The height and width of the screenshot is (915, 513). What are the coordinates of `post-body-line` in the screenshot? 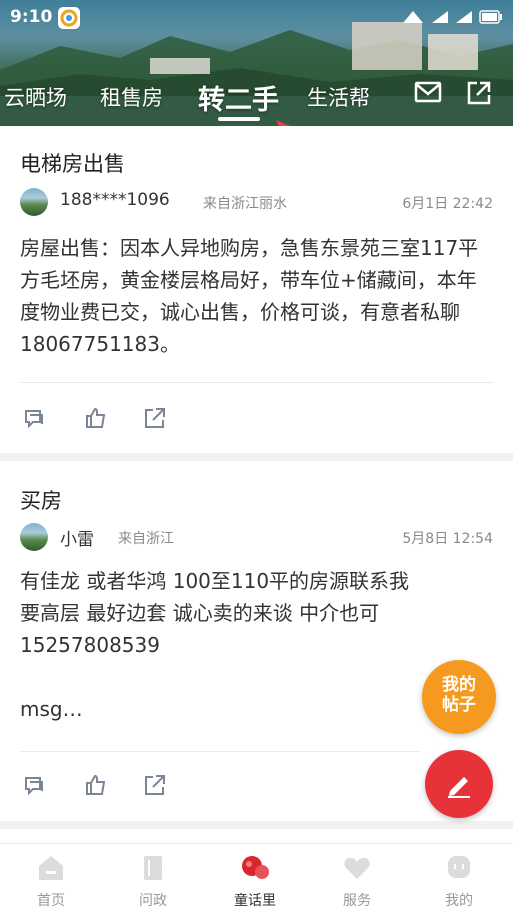 It's located at (230, 677).